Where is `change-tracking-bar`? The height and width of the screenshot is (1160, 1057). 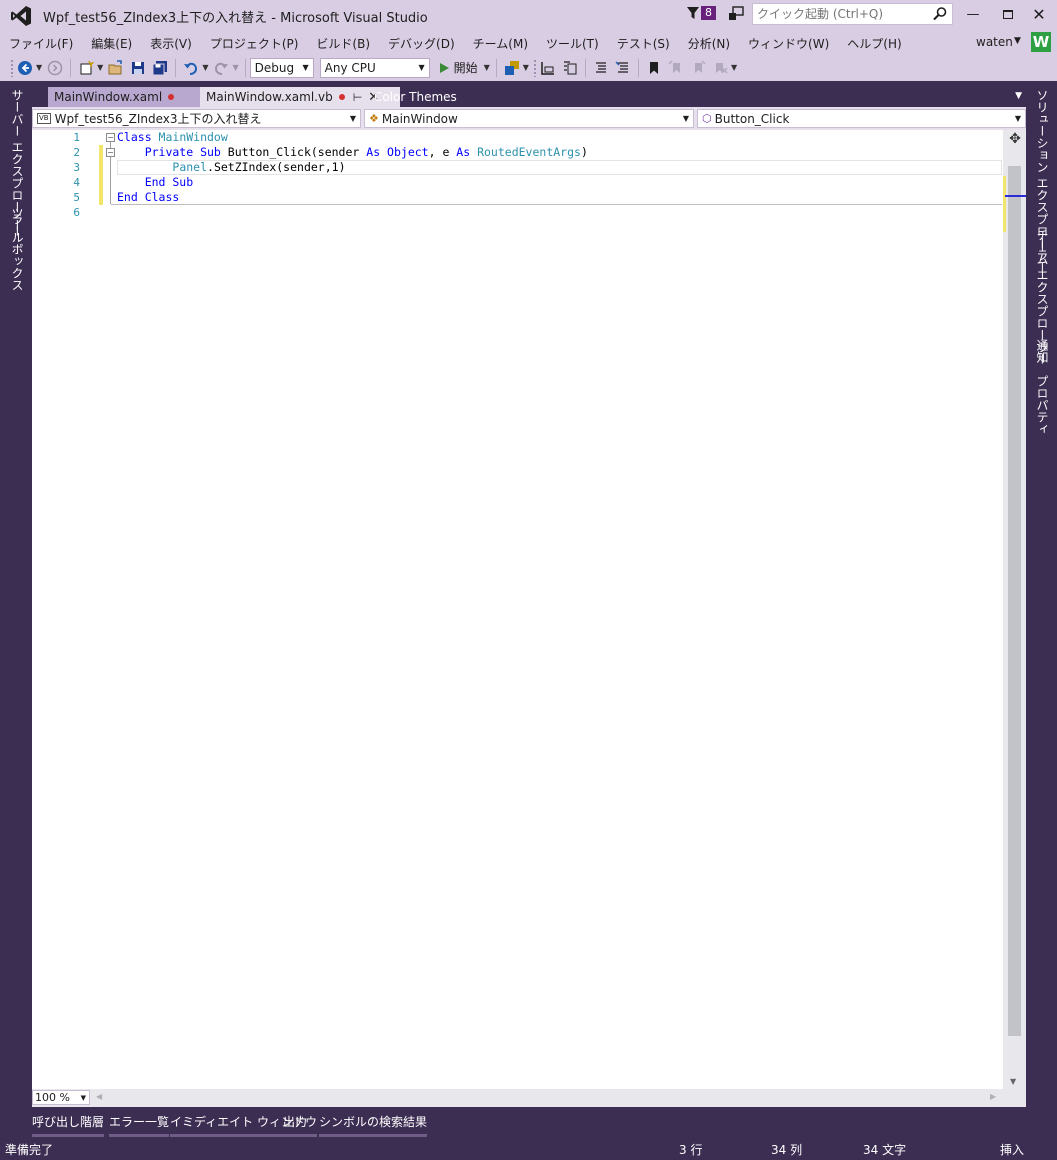
change-tracking-bar is located at coordinates (101, 175).